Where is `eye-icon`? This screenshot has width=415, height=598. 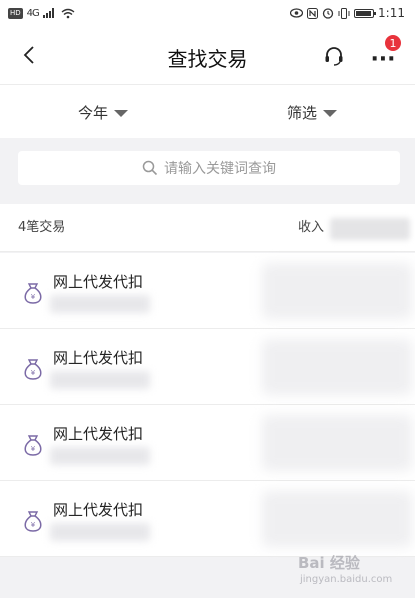 eye-icon is located at coordinates (297, 13).